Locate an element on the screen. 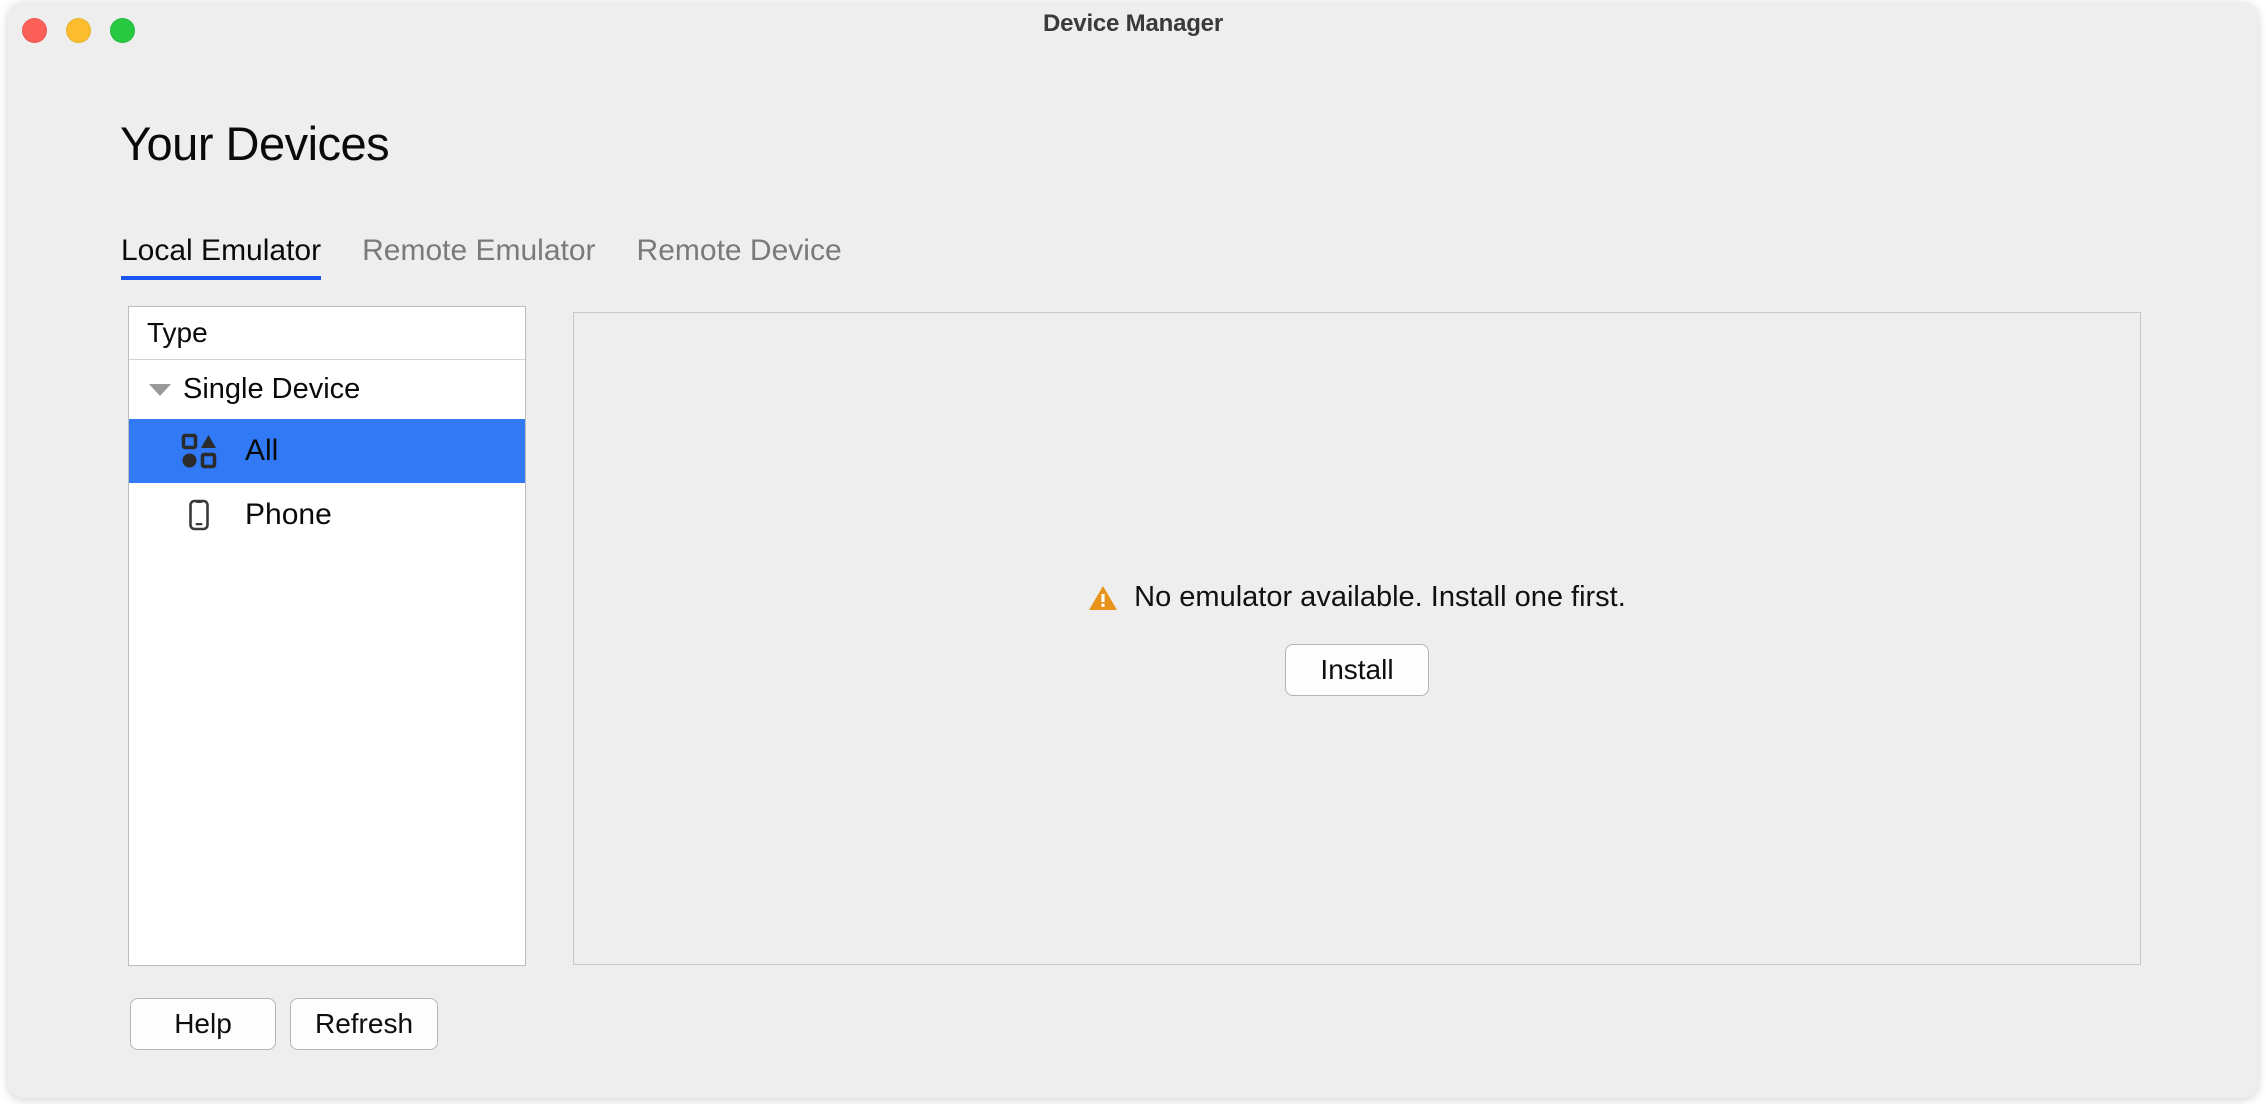 The height and width of the screenshot is (1104, 2266). tree-item-label: All is located at coordinates (262, 450).